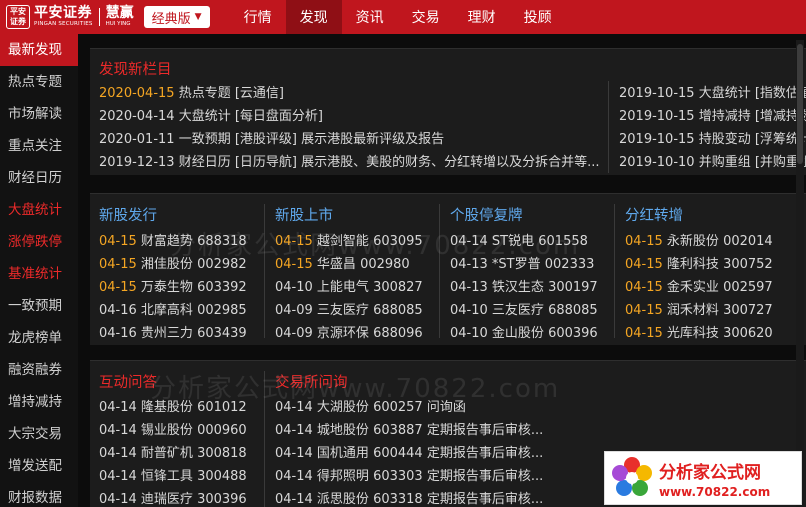 This screenshot has width=806, height=507. Describe the element at coordinates (173, 497) in the screenshot. I see `list-item: 04-14 迪瑞医疗 300396` at that location.